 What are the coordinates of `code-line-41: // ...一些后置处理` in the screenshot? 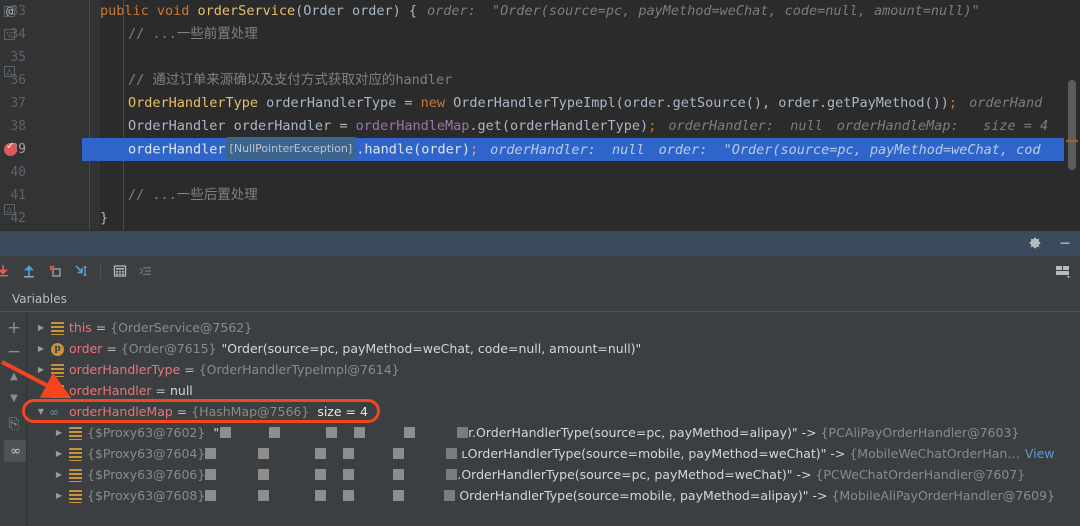 It's located at (590, 195).